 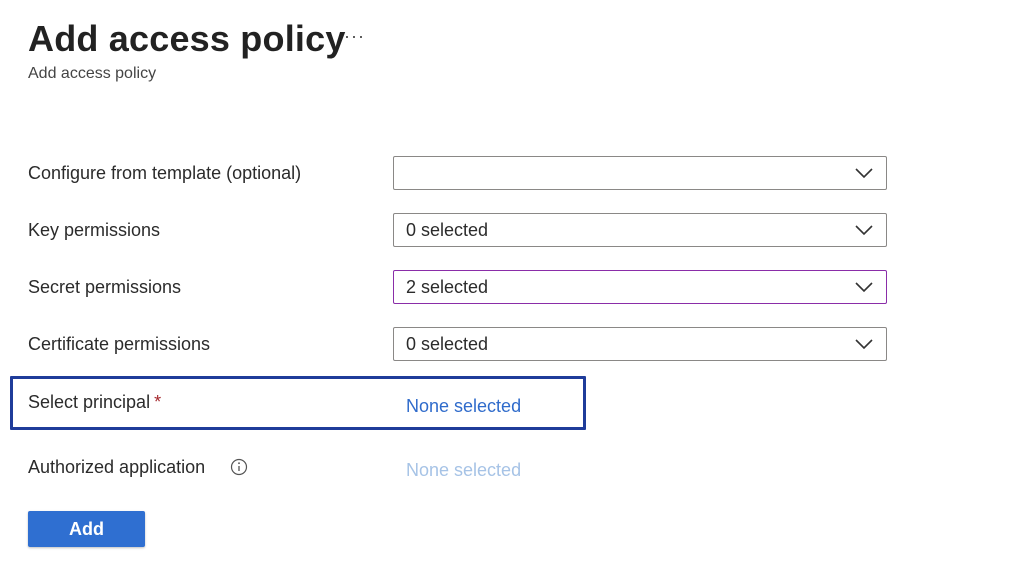 I want to click on add-button: Add, so click(x=86, y=529).